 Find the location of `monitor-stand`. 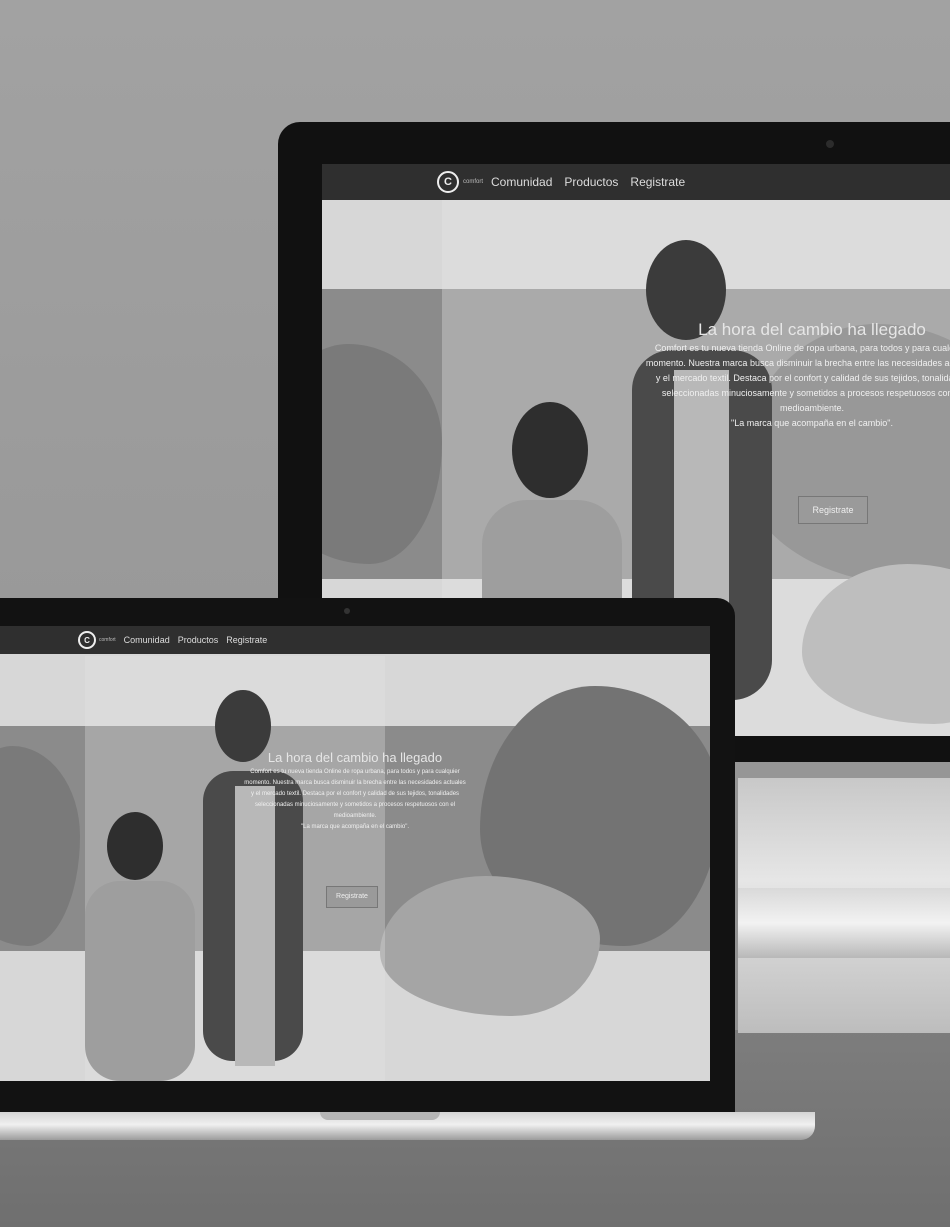

monitor-stand is located at coordinates (844, 905).